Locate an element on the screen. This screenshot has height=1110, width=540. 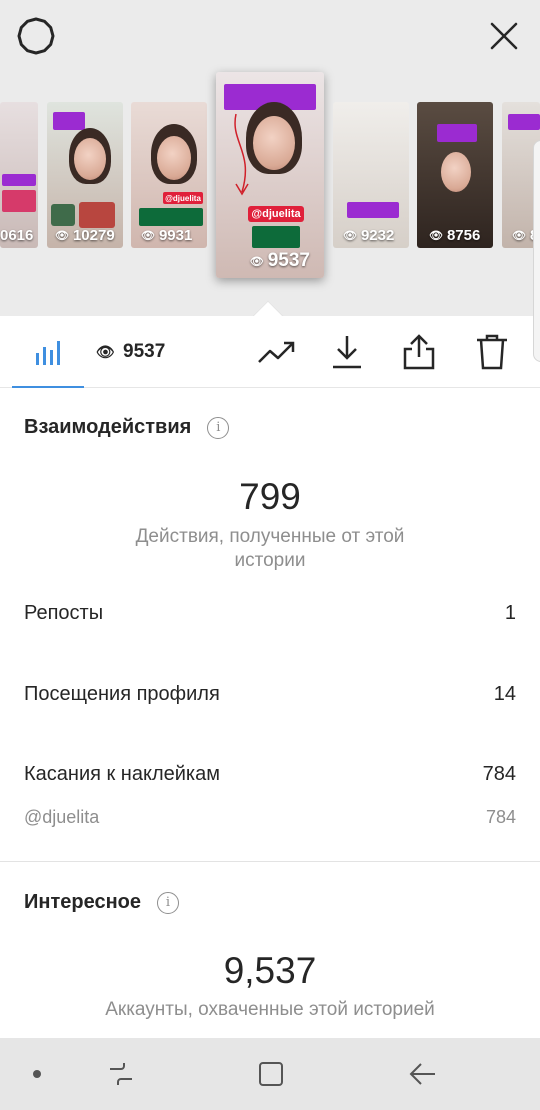
bar-chart-icon is located at coordinates (48, 353).